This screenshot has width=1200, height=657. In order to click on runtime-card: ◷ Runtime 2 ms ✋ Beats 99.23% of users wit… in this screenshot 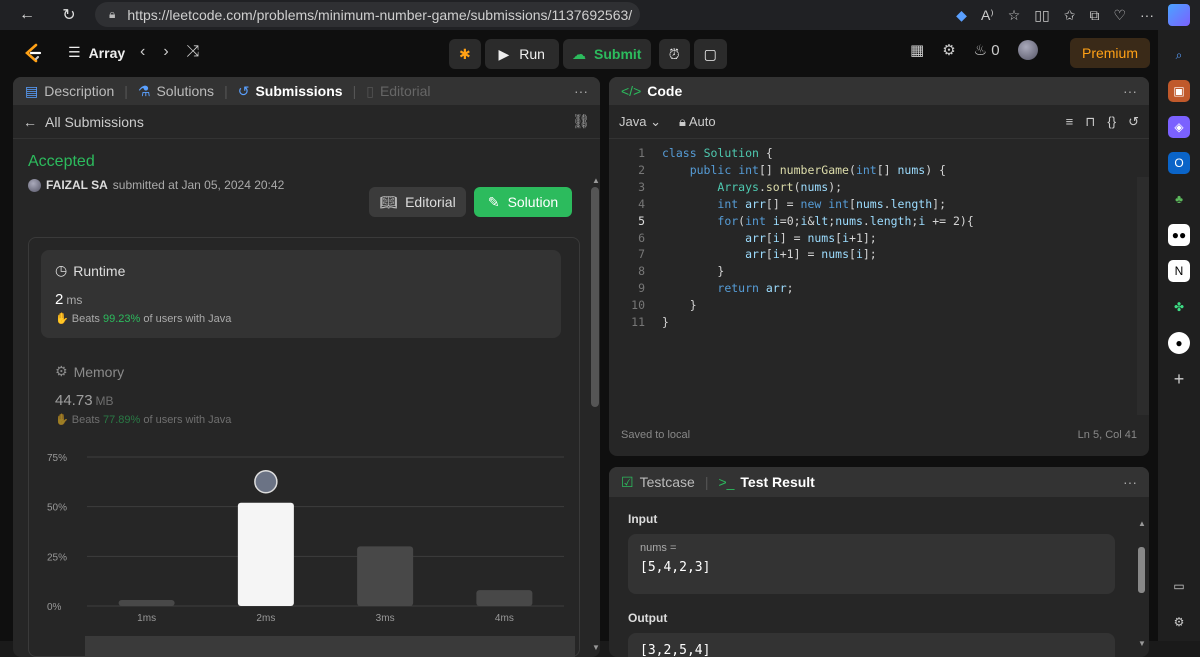, I will do `click(301, 294)`.